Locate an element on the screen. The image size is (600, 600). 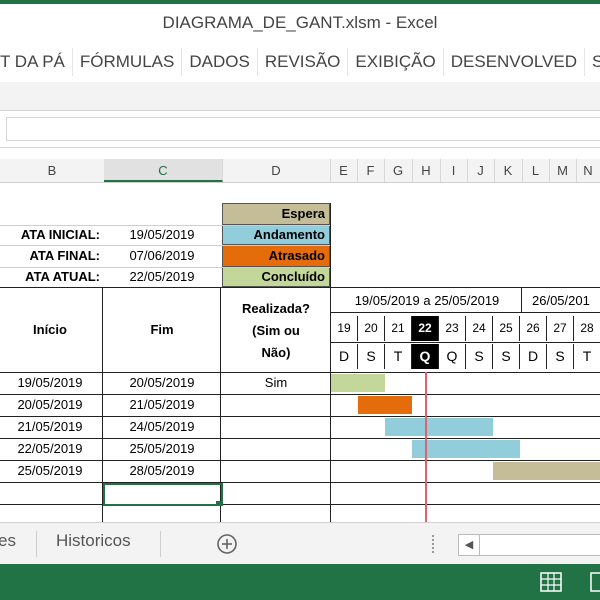
day-number-cell: 26 is located at coordinates (533, 328).